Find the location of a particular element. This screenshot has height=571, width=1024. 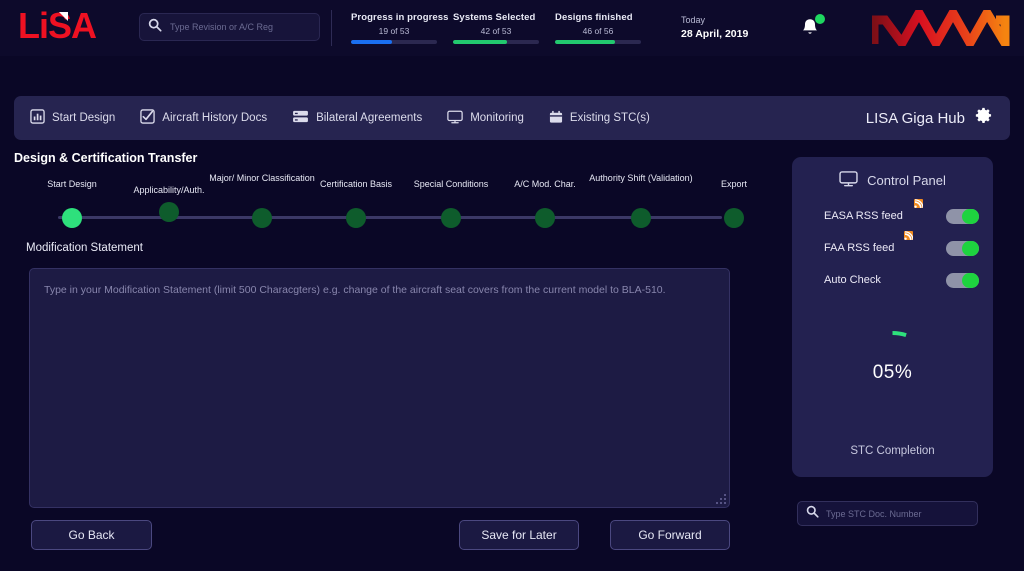

header-search is located at coordinates (229, 27).